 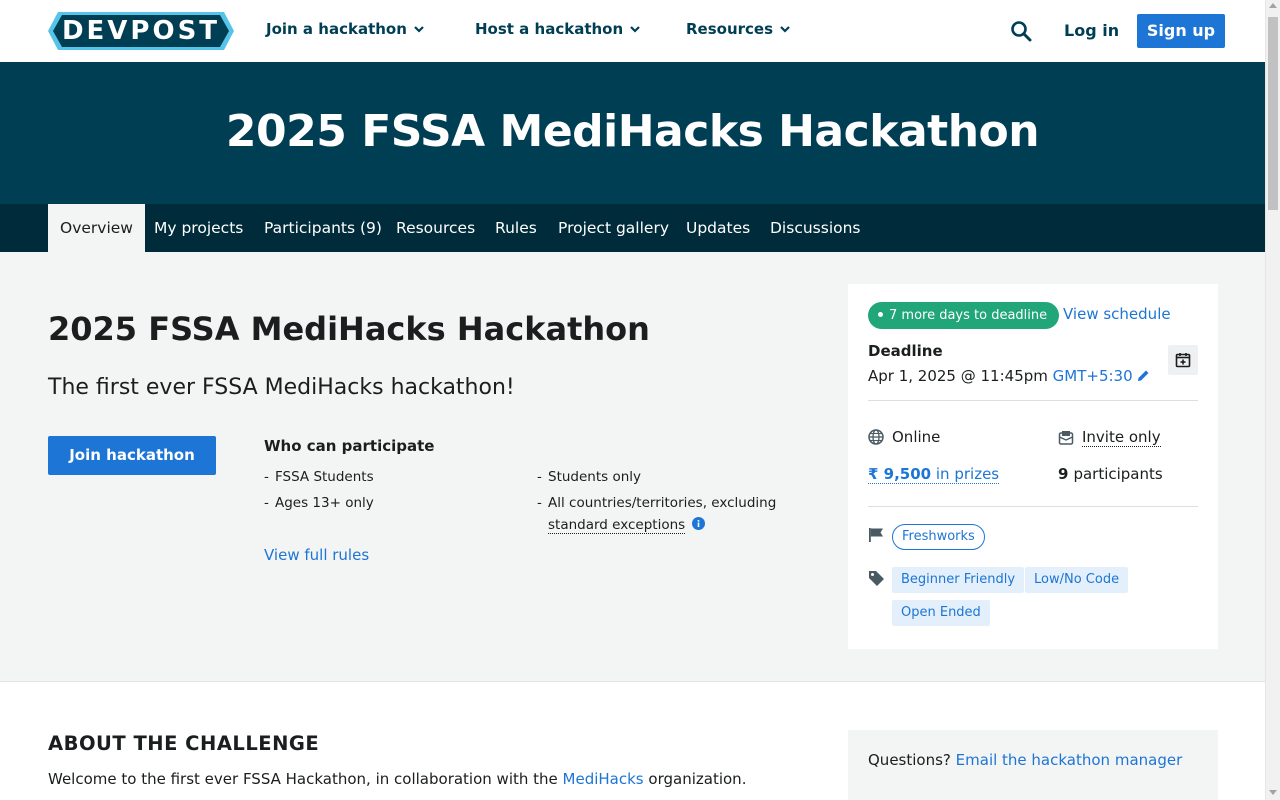 I want to click on tab-updates: Updates, so click(x=718, y=228).